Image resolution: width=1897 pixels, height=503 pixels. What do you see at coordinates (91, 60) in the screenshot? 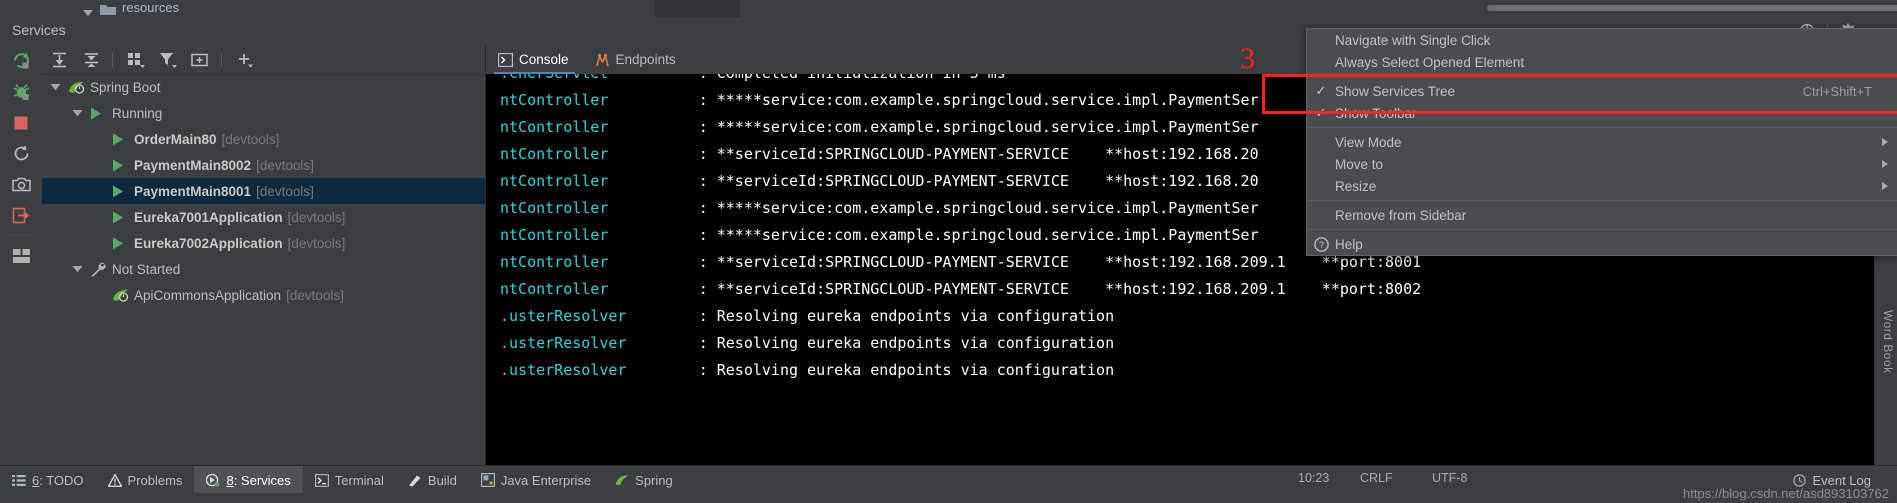
I see `collapse-all-icon` at bounding box center [91, 60].